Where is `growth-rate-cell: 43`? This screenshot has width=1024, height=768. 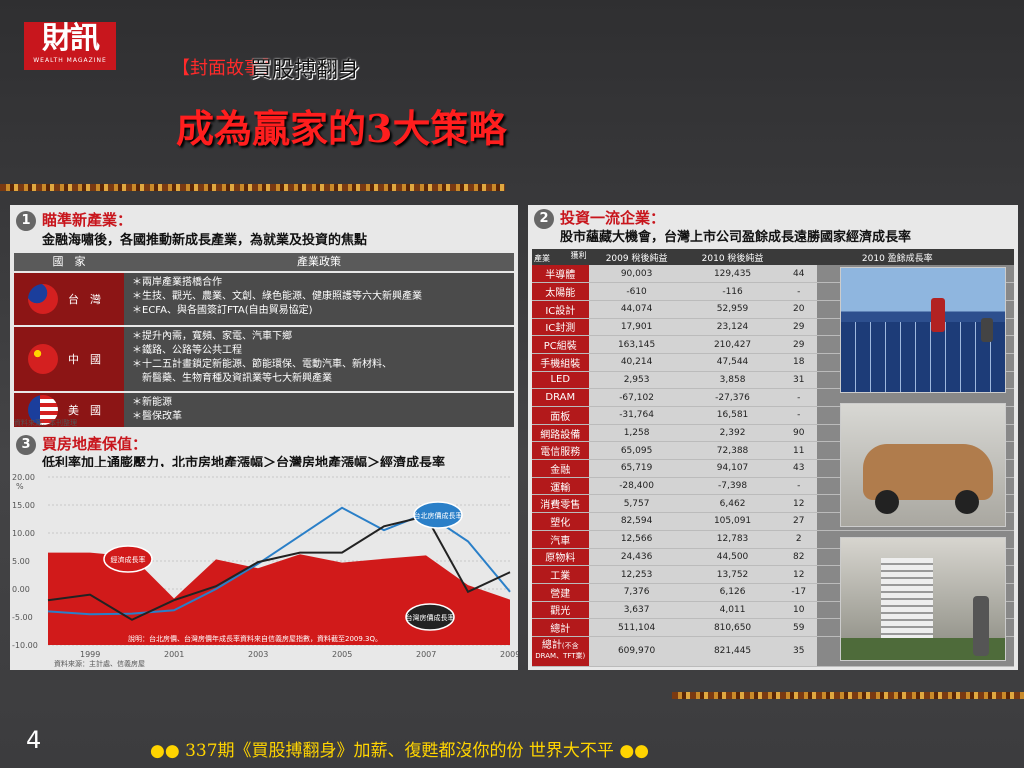
growth-rate-cell: 43 is located at coordinates (798, 468).